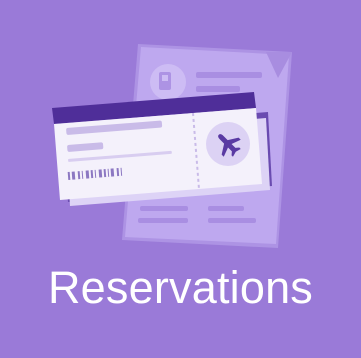 This screenshot has width=361, height=358. Describe the element at coordinates (180, 287) in the screenshot. I see `tile-label: Reservations` at that location.